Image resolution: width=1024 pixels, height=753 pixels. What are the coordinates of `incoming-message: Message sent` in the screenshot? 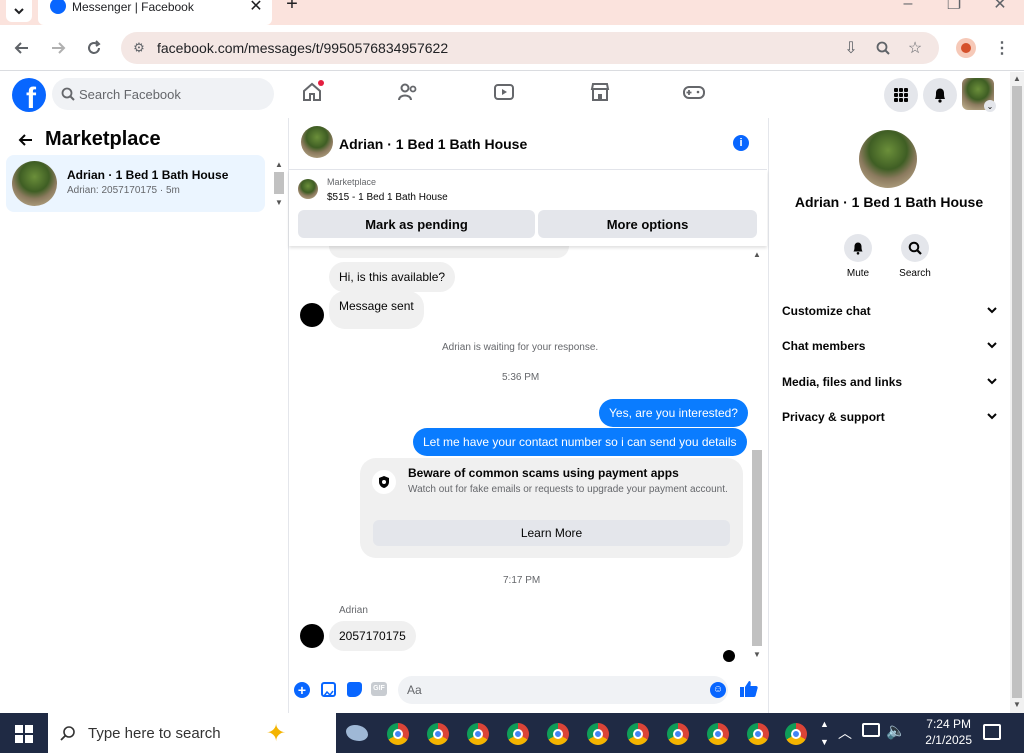 It's located at (376, 310).